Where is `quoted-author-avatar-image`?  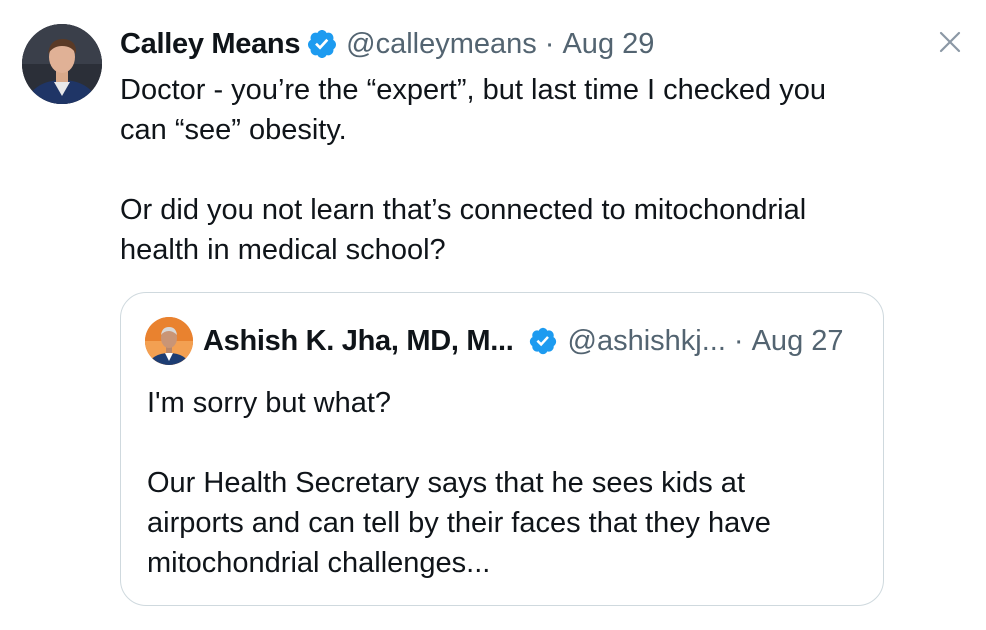
quoted-author-avatar-image is located at coordinates (169, 341).